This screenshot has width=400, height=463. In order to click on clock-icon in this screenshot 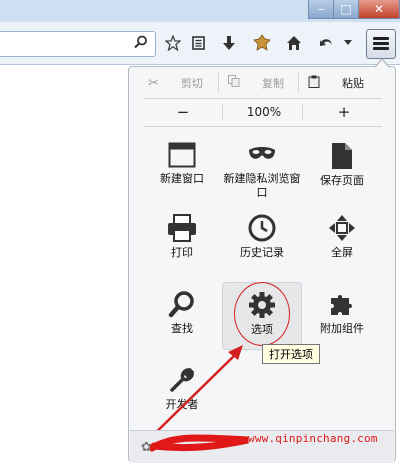, I will do `click(262, 228)`.